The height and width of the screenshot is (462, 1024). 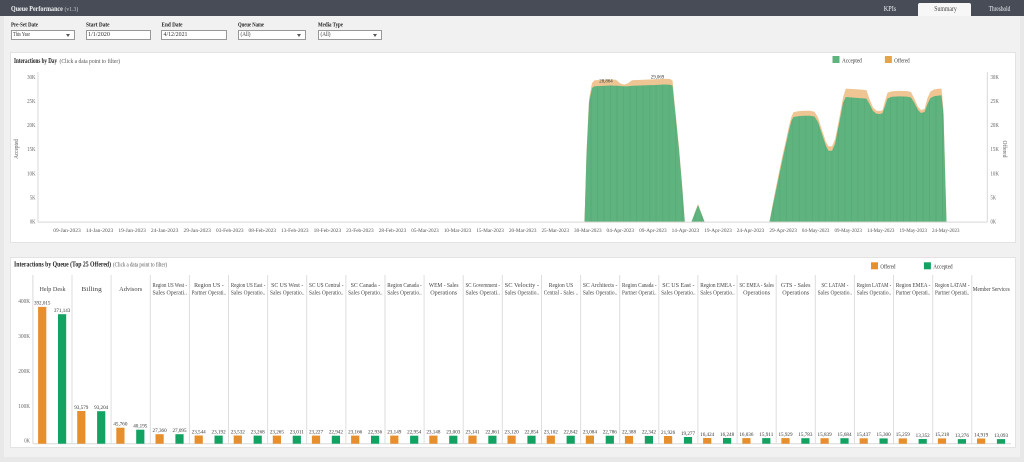 I want to click on svg-text: 13,093, so click(x=1001, y=436).